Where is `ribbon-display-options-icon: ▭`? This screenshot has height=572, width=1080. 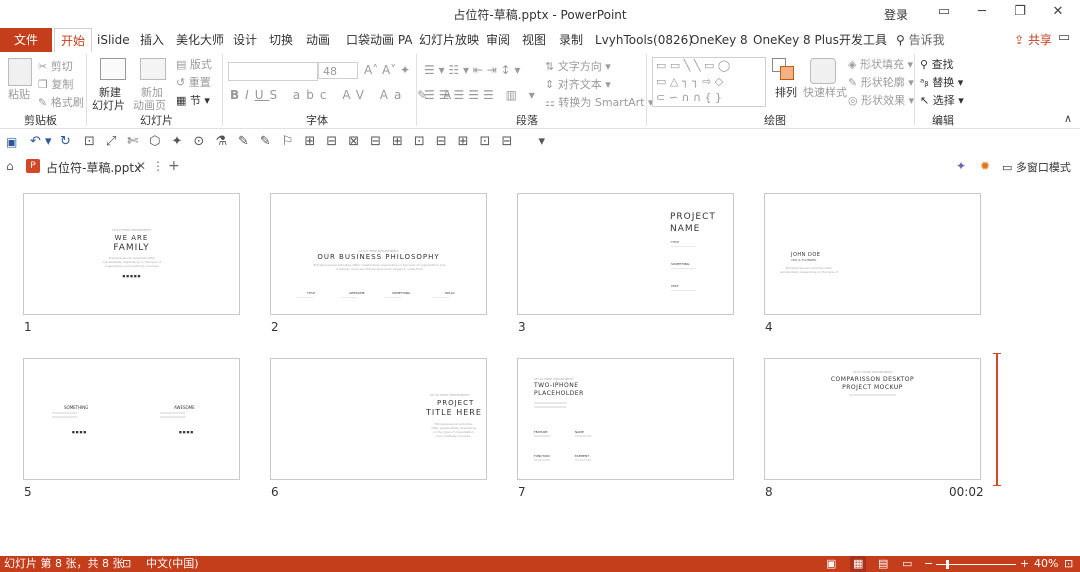 ribbon-display-options-icon: ▭ is located at coordinates (944, 14).